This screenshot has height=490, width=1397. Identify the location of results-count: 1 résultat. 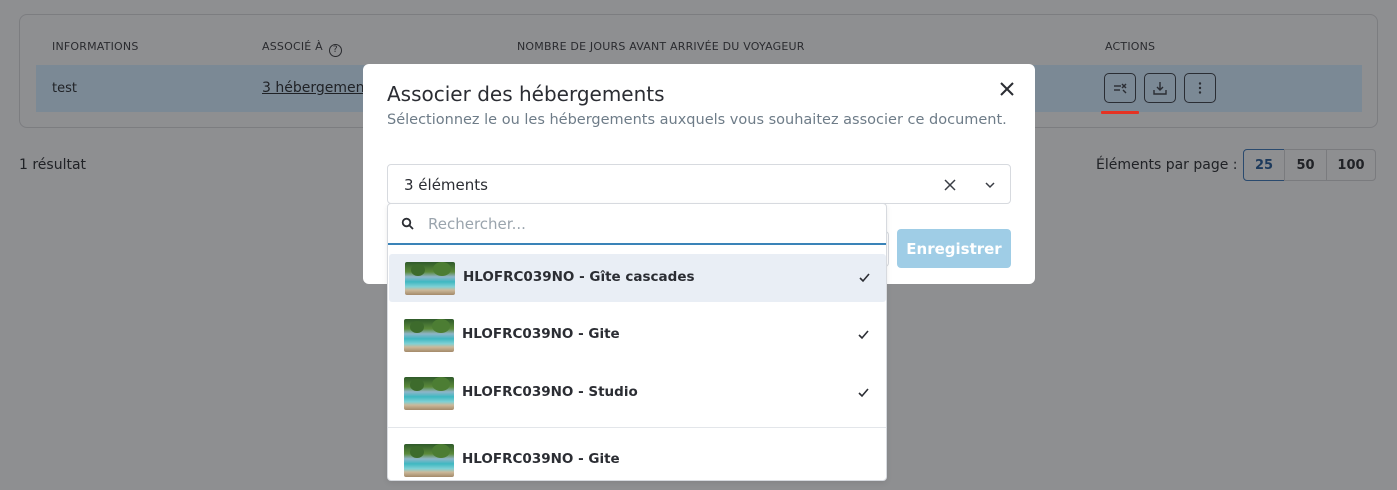
(53, 165).